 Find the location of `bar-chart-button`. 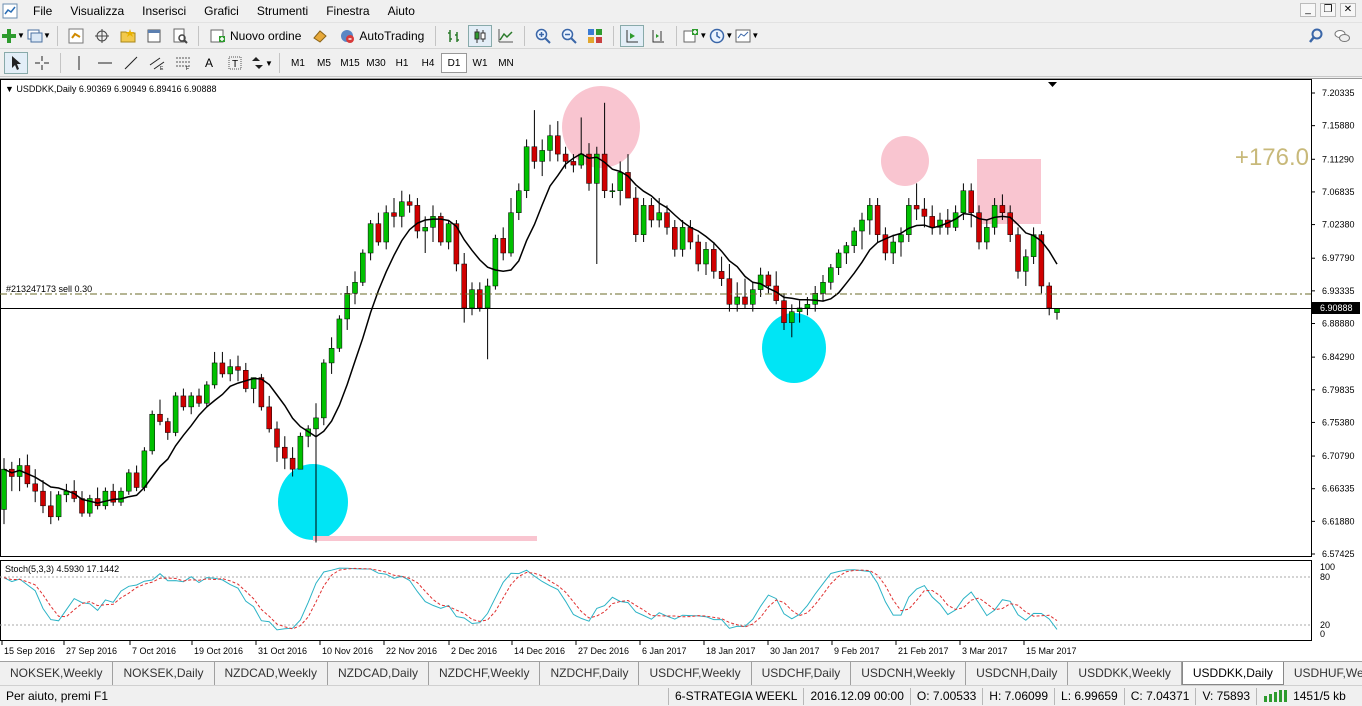

bar-chart-button is located at coordinates (454, 36).